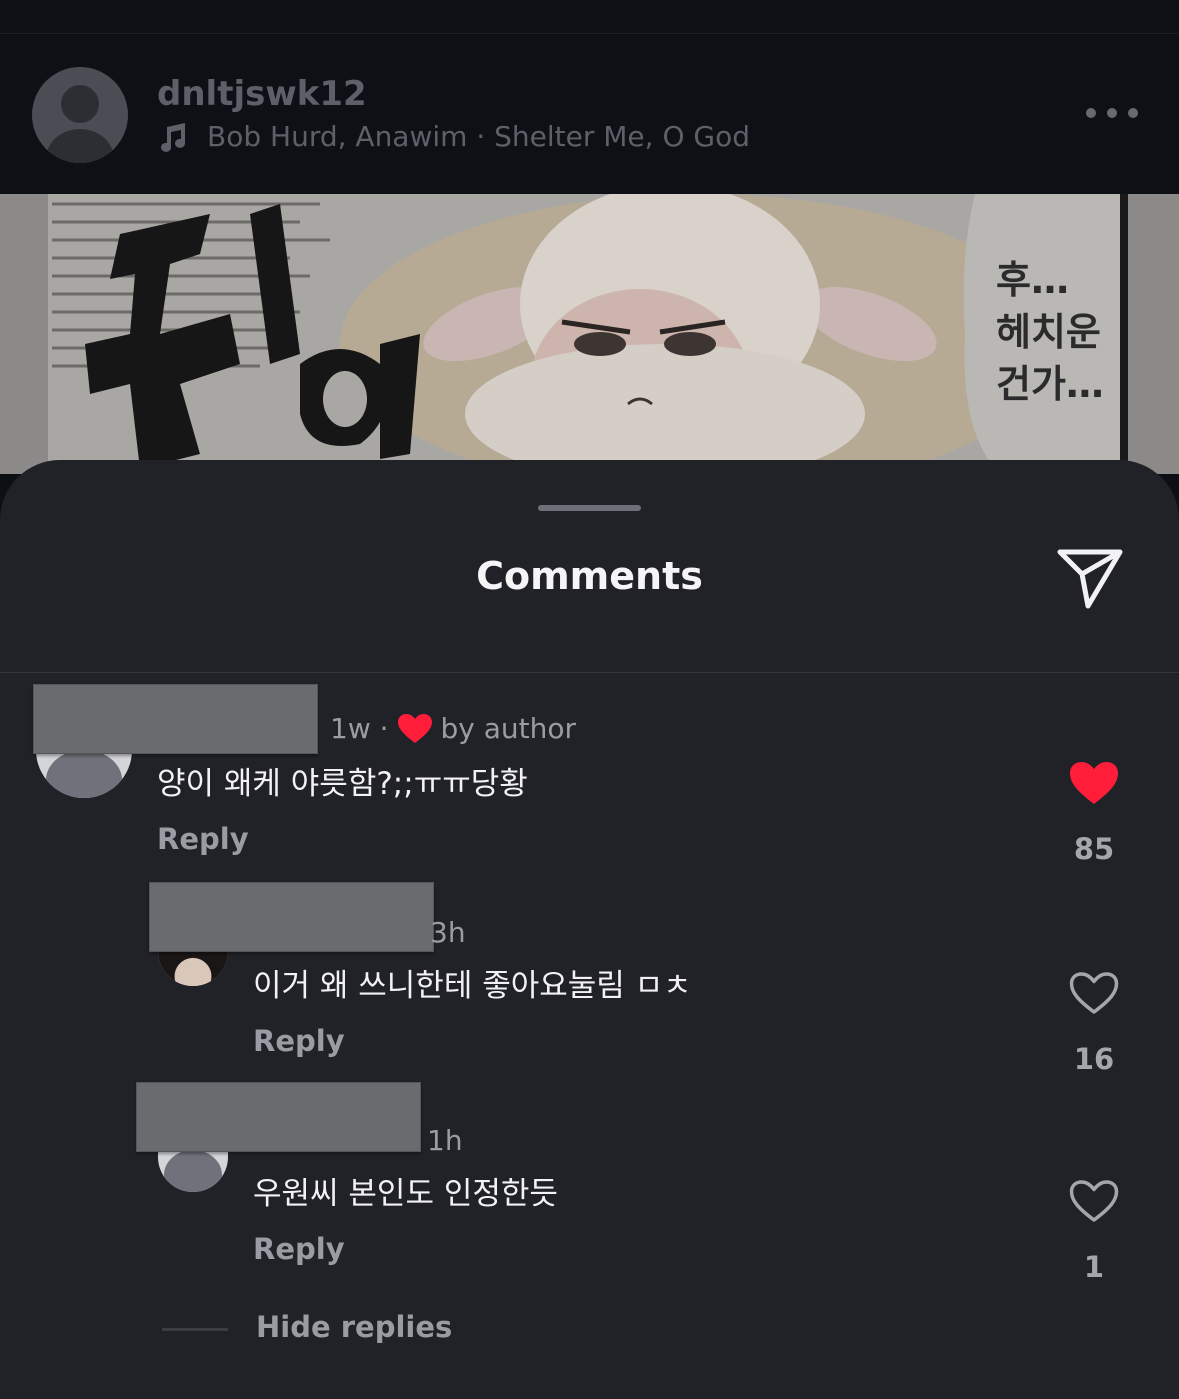 The height and width of the screenshot is (1399, 1179). I want to click on like-button: 1, so click(1094, 1231).